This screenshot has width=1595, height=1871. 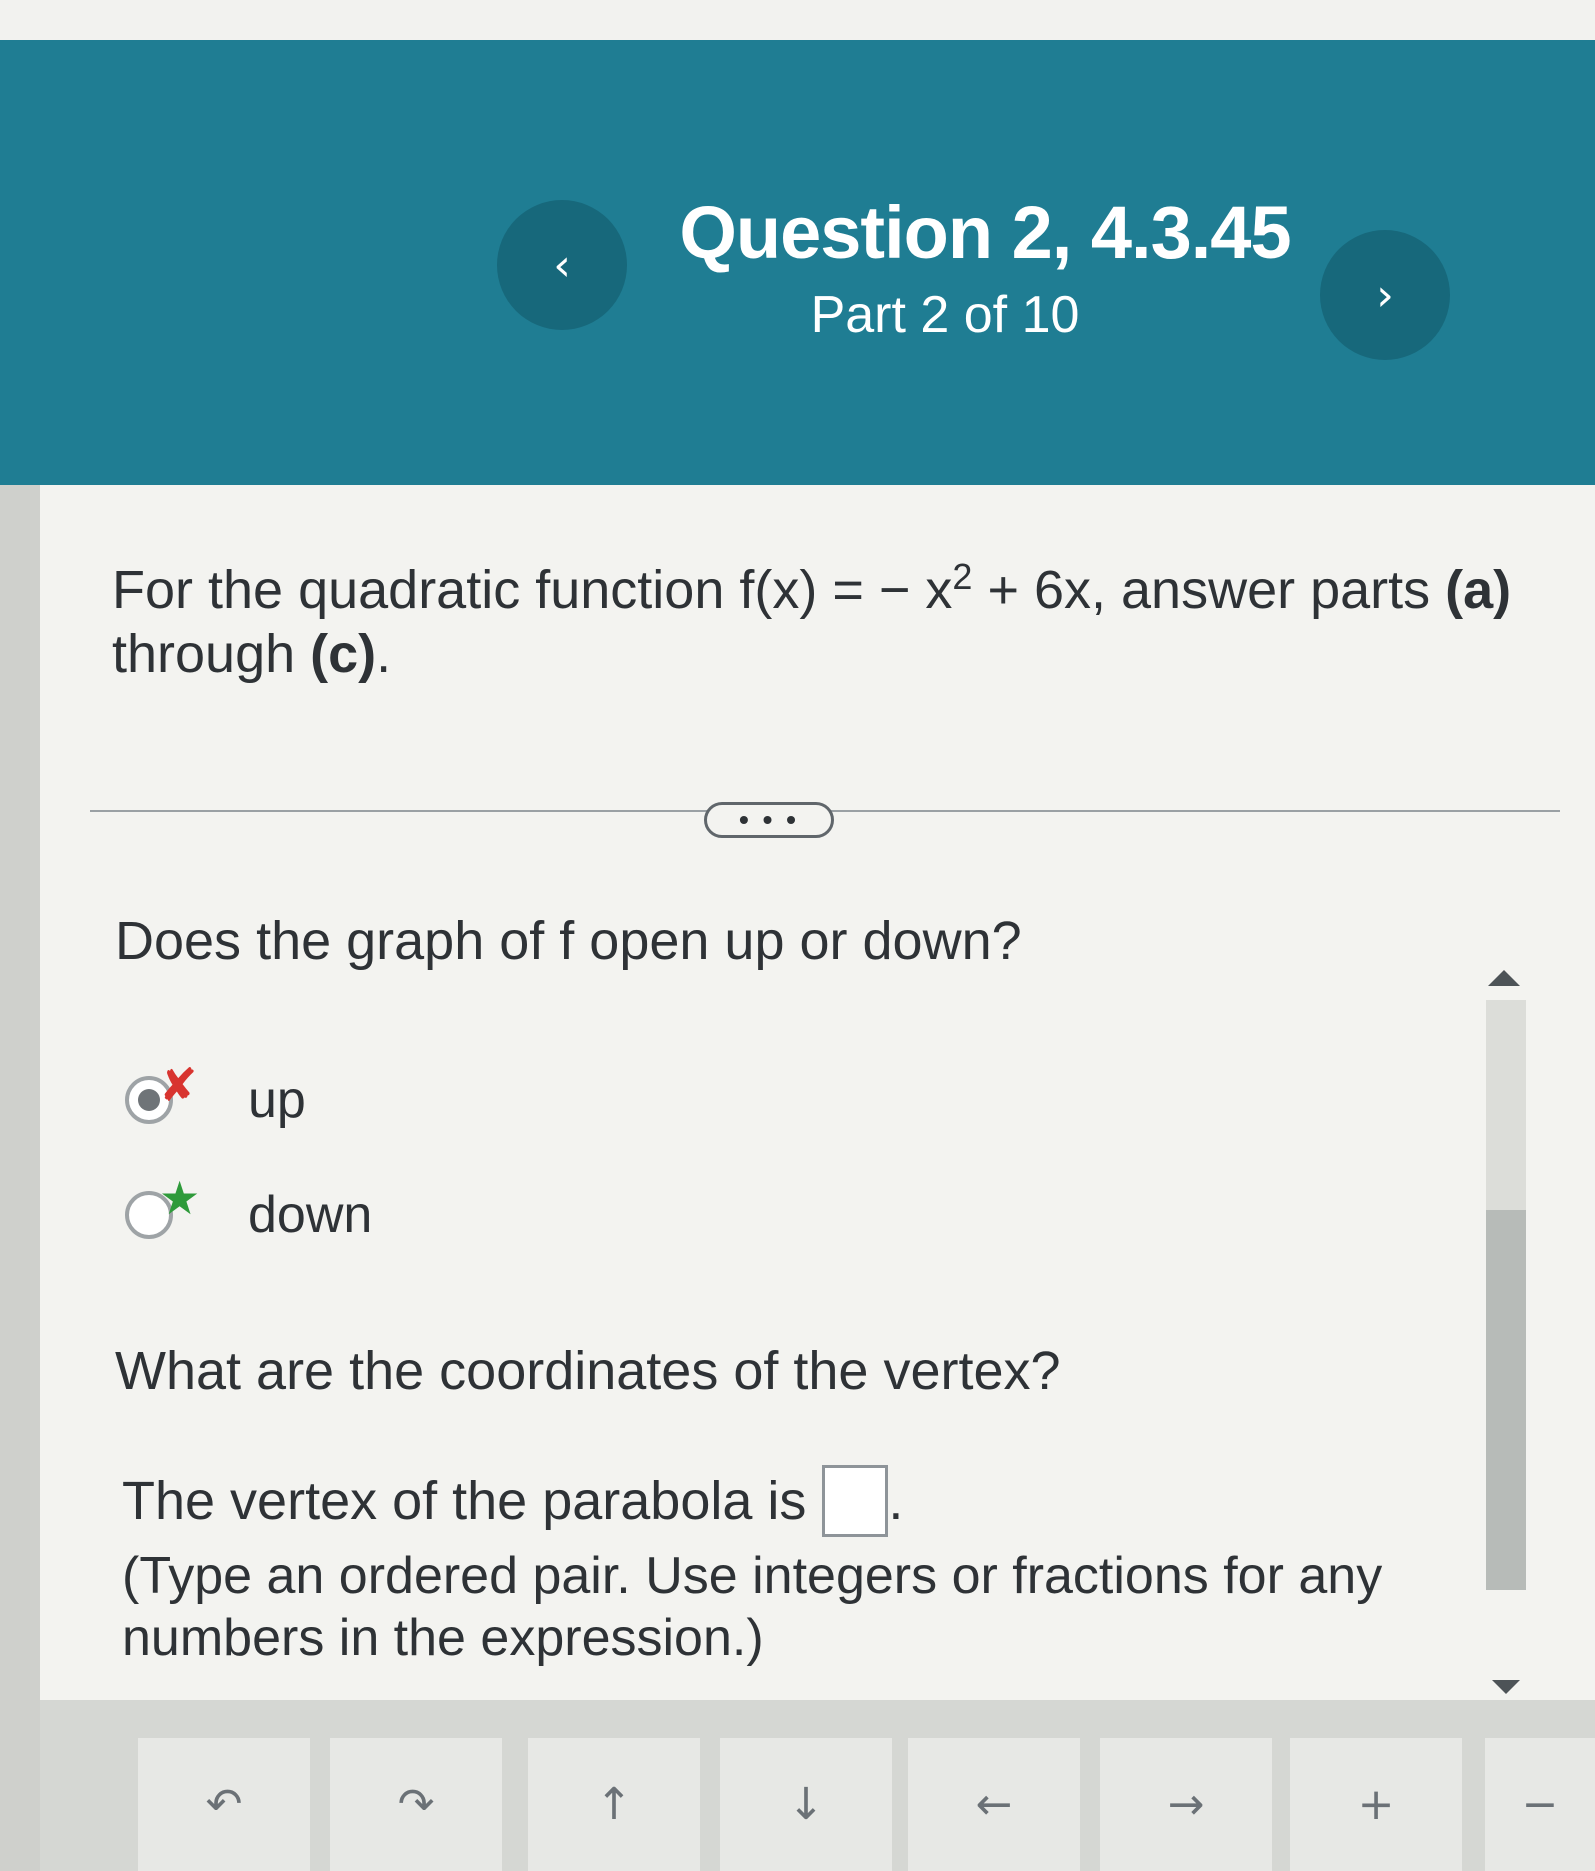 I want to click on question-vertex: What are the coordinates of the vertex?, so click(x=588, y=1371).